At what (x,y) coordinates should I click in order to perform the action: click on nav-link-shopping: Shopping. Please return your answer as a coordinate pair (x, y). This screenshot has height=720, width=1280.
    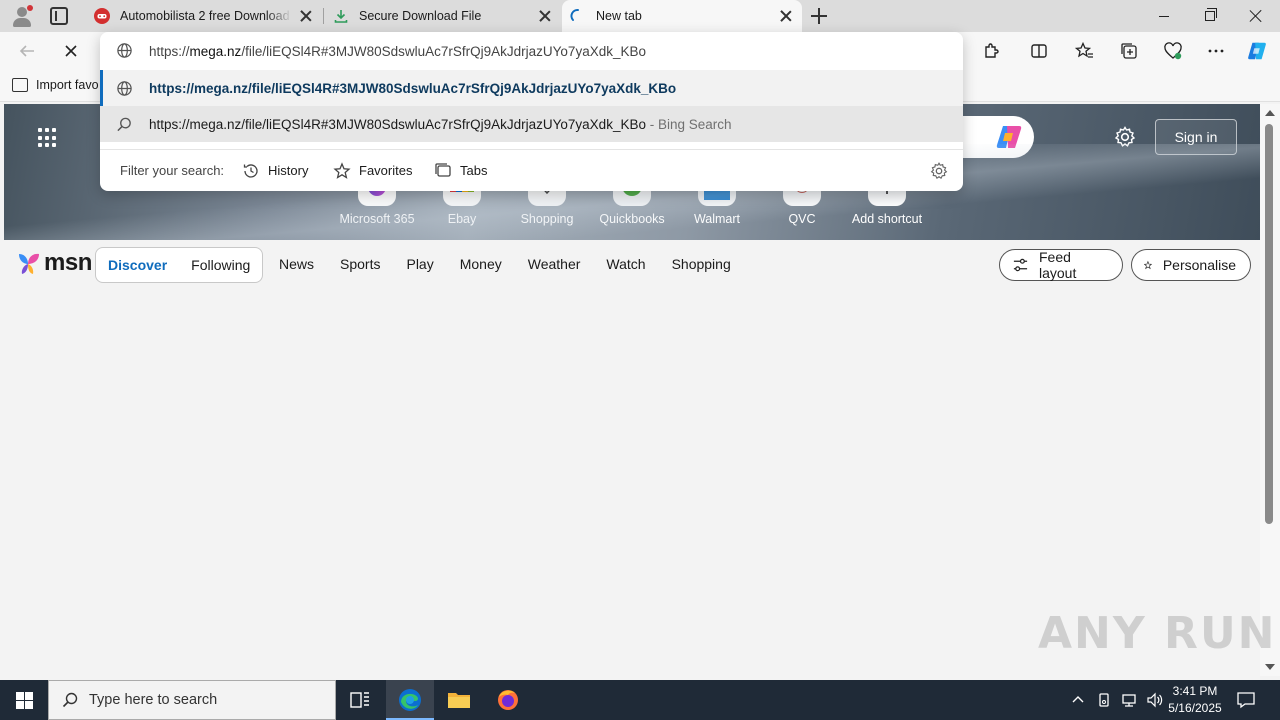
    Looking at the image, I should click on (701, 264).